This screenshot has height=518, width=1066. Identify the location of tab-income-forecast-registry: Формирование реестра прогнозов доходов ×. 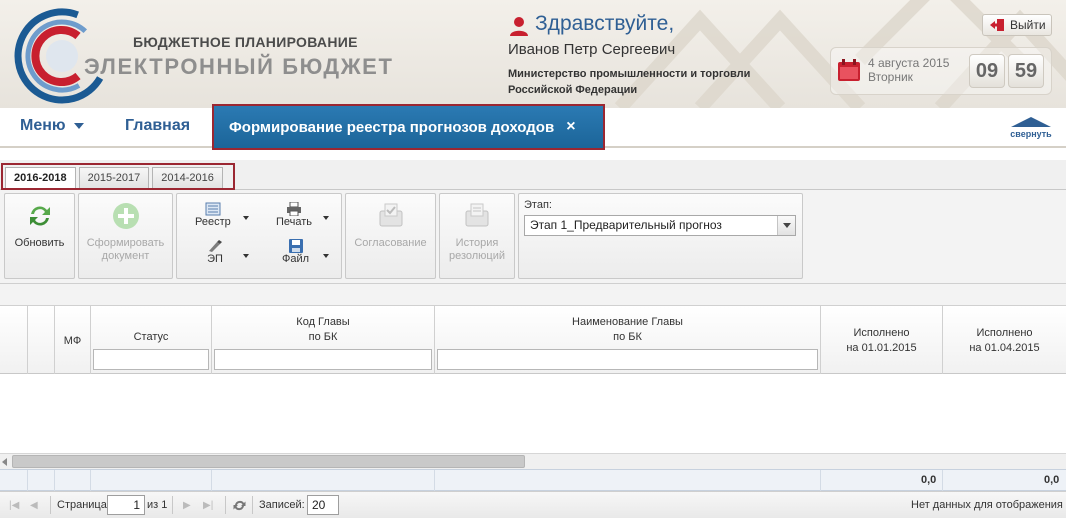
(408, 127).